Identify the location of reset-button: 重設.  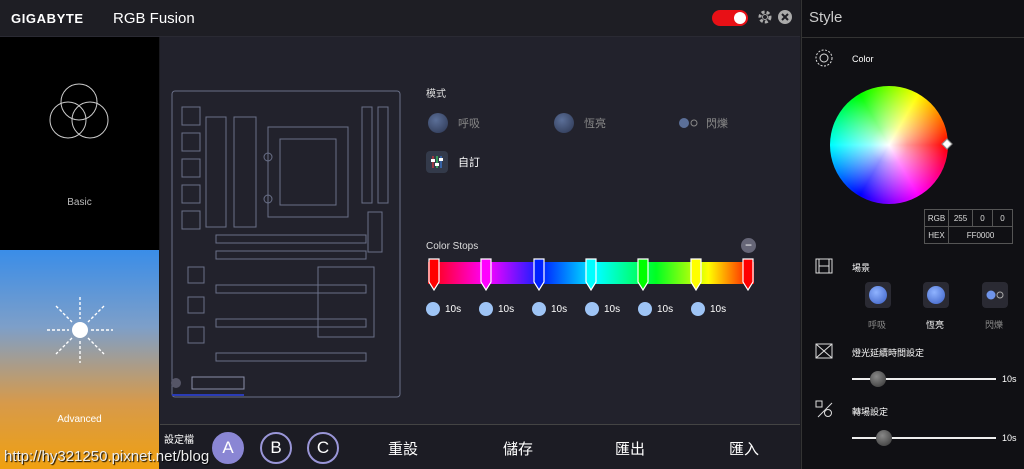
(403, 448).